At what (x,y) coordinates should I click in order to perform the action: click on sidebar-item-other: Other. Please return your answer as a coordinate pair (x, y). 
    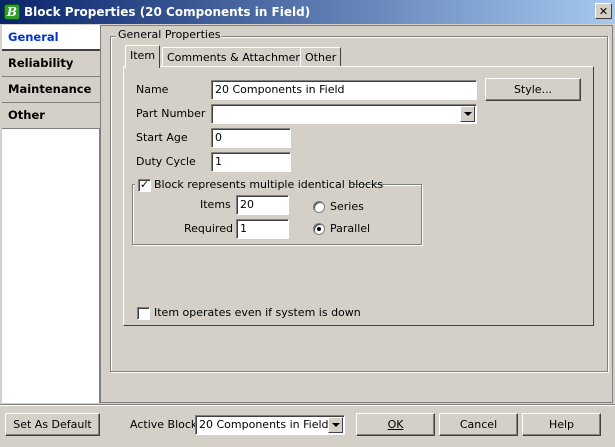
    Looking at the image, I should click on (51, 116).